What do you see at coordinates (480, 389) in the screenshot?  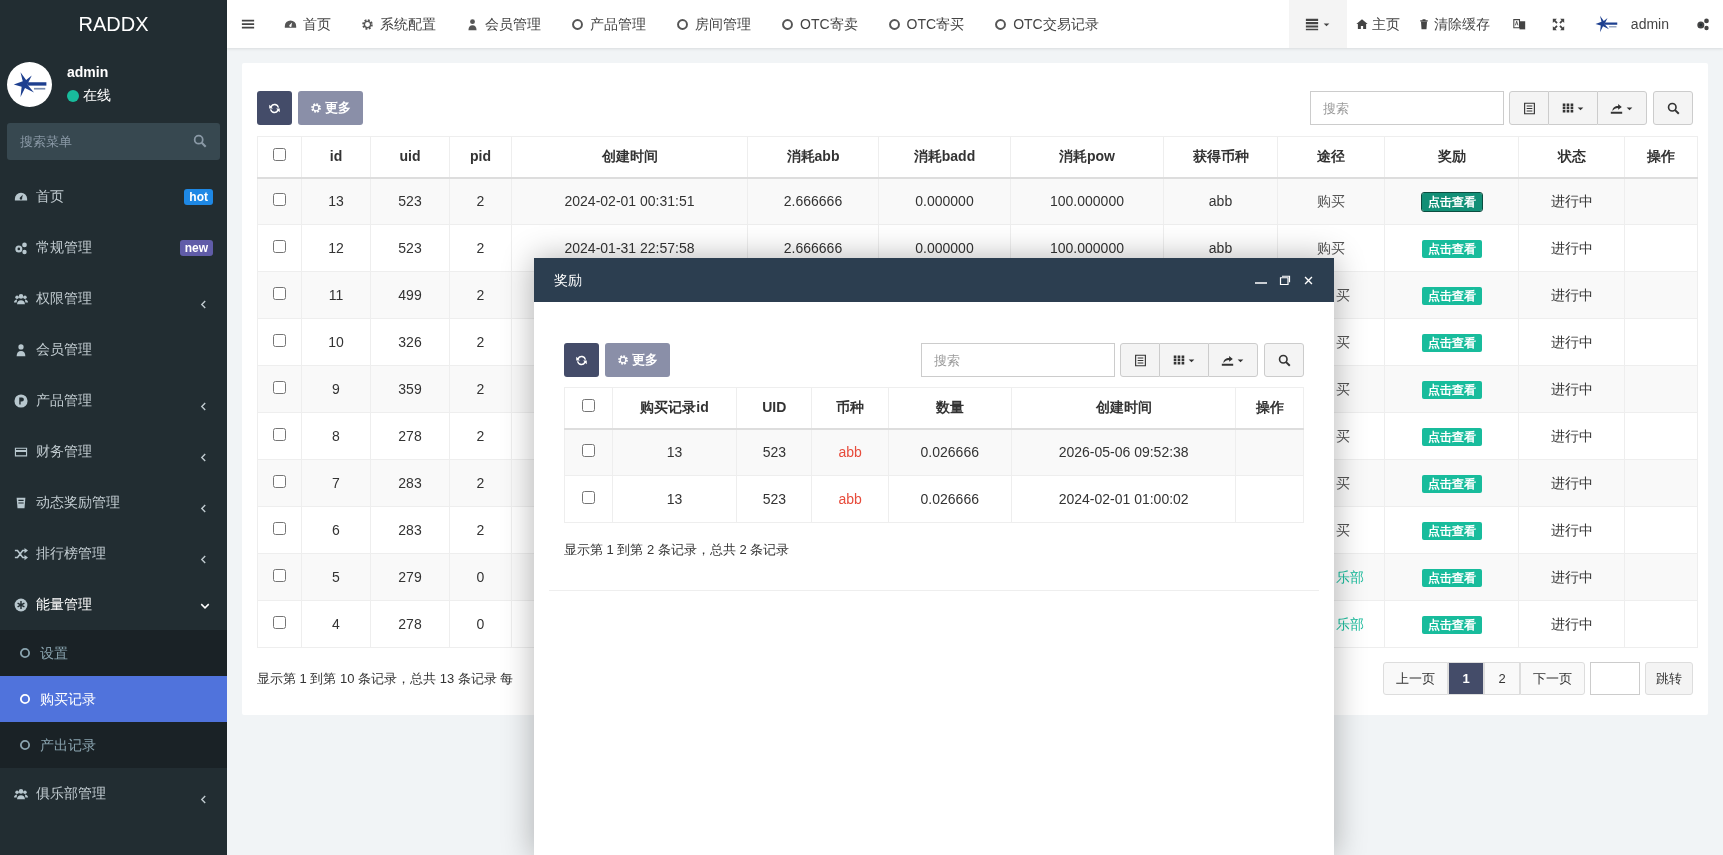 I see `table-cell: 2` at bounding box center [480, 389].